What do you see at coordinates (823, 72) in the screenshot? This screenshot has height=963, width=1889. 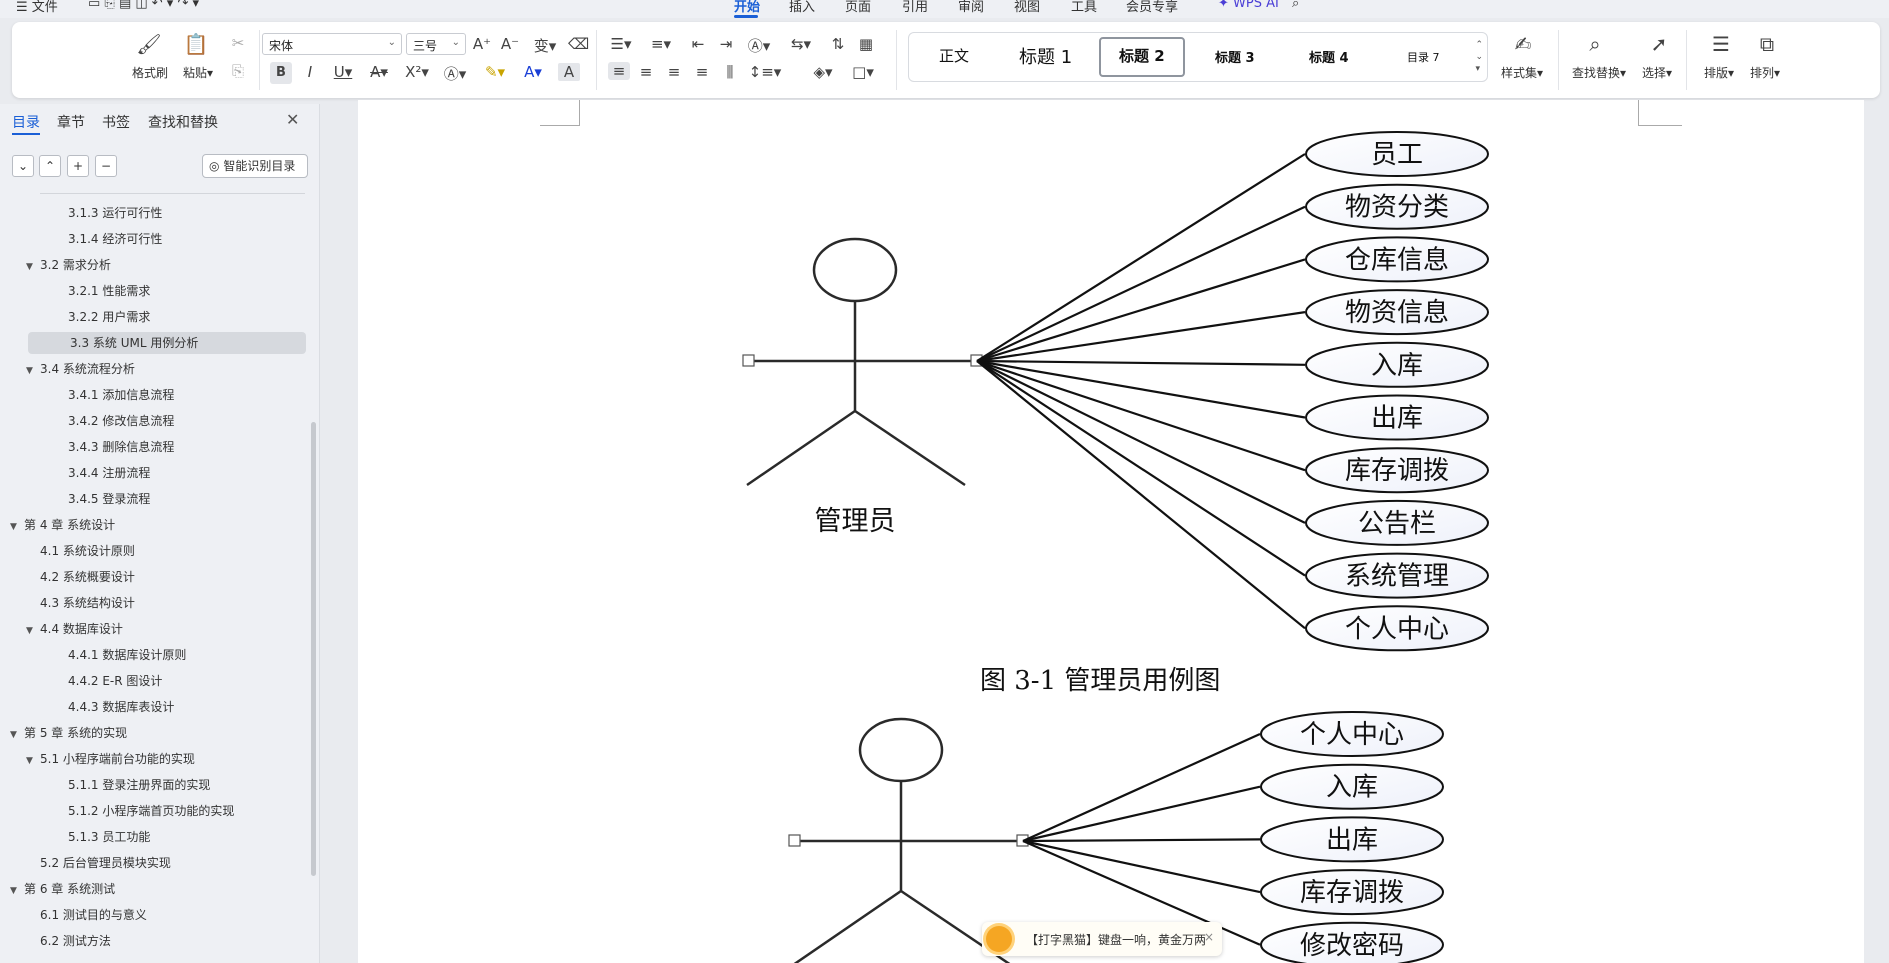 I see `shading-icon: ◈▾` at bounding box center [823, 72].